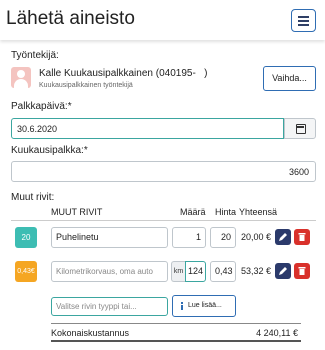 This screenshot has width=325, height=350. I want to click on hamburger-menu-icon, so click(303, 16).